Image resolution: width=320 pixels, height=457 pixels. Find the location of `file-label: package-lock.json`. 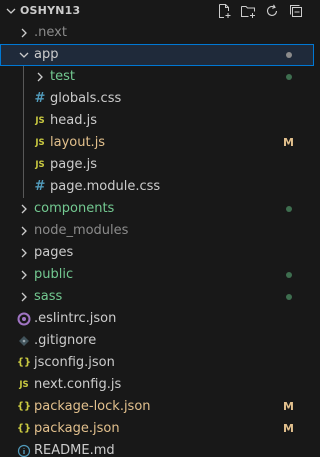

file-label: package-lock.json is located at coordinates (92, 406).